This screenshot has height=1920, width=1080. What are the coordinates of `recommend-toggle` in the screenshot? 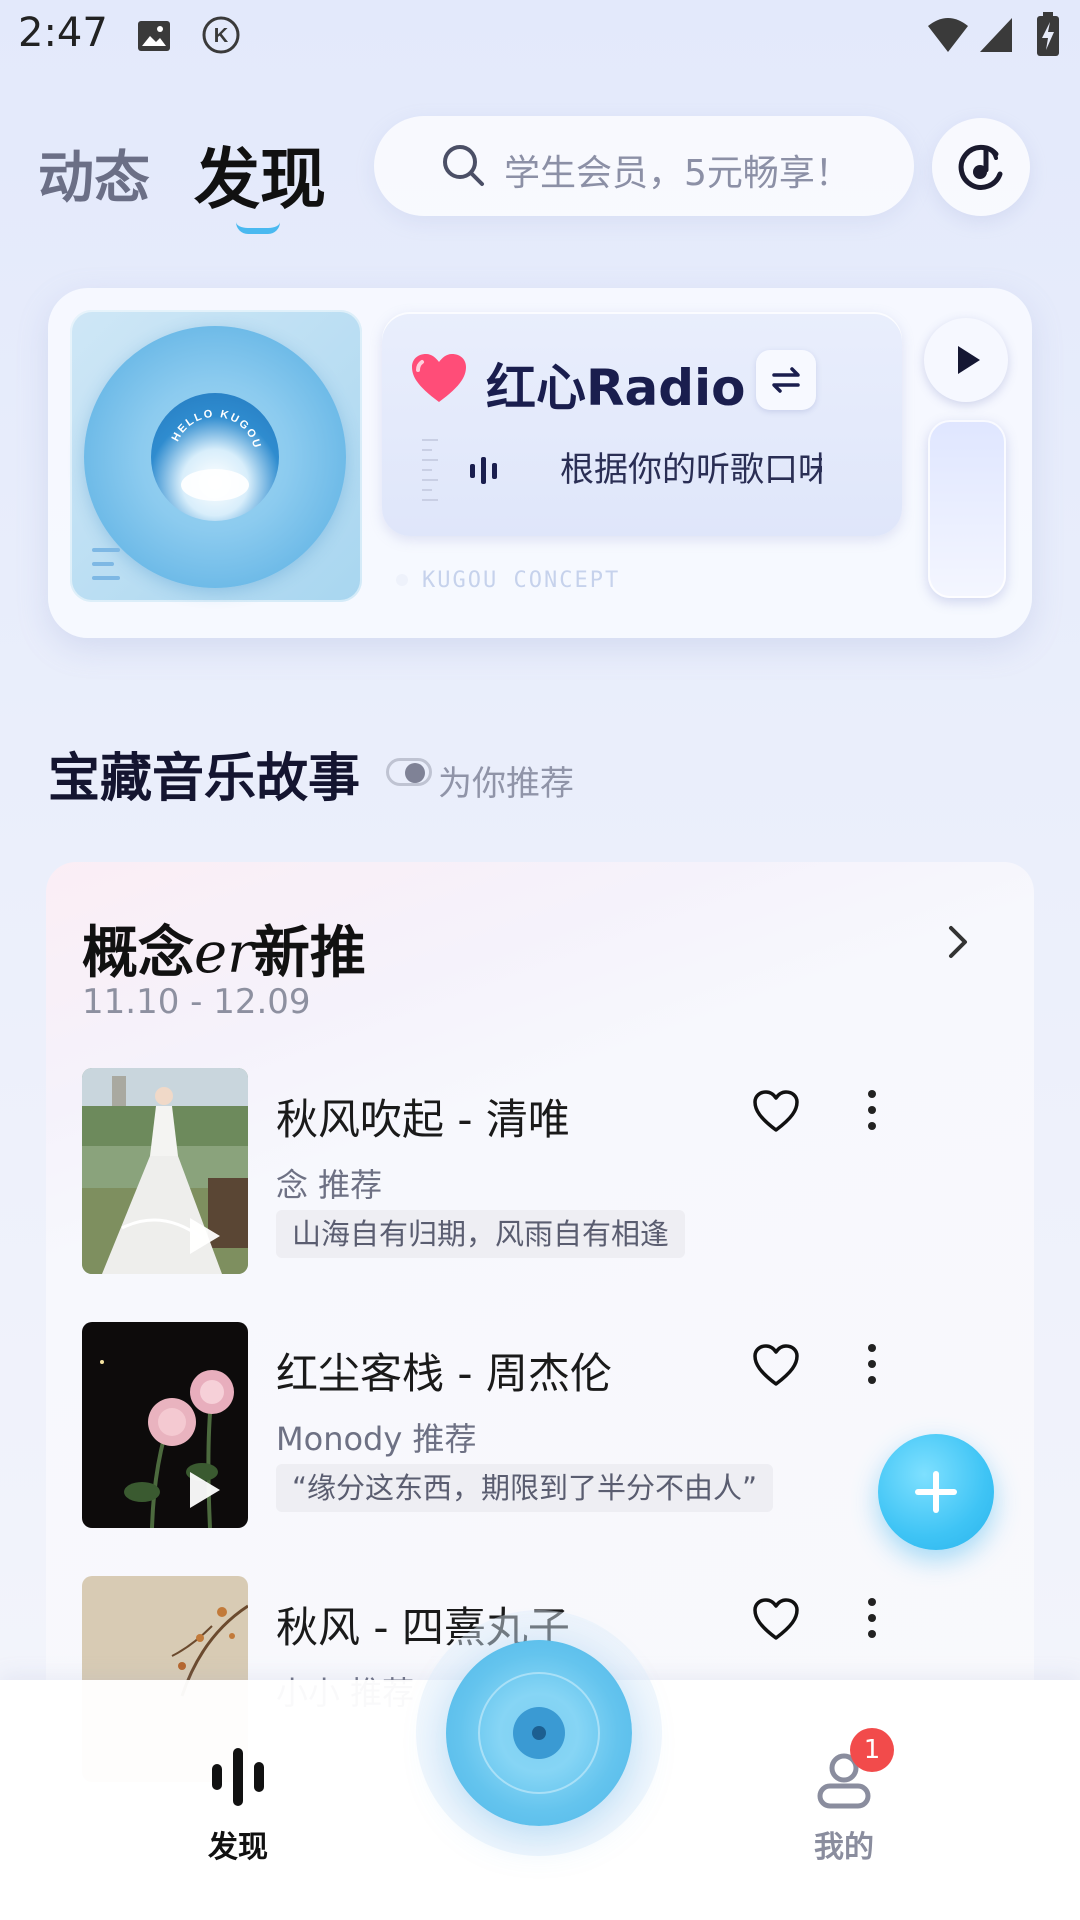 It's located at (409, 772).